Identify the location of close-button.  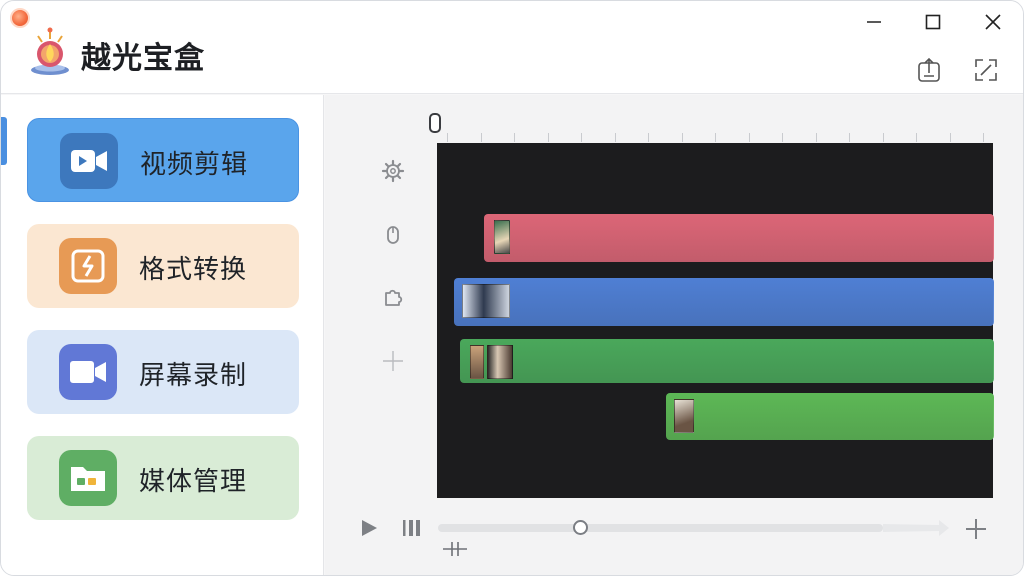
(993, 22).